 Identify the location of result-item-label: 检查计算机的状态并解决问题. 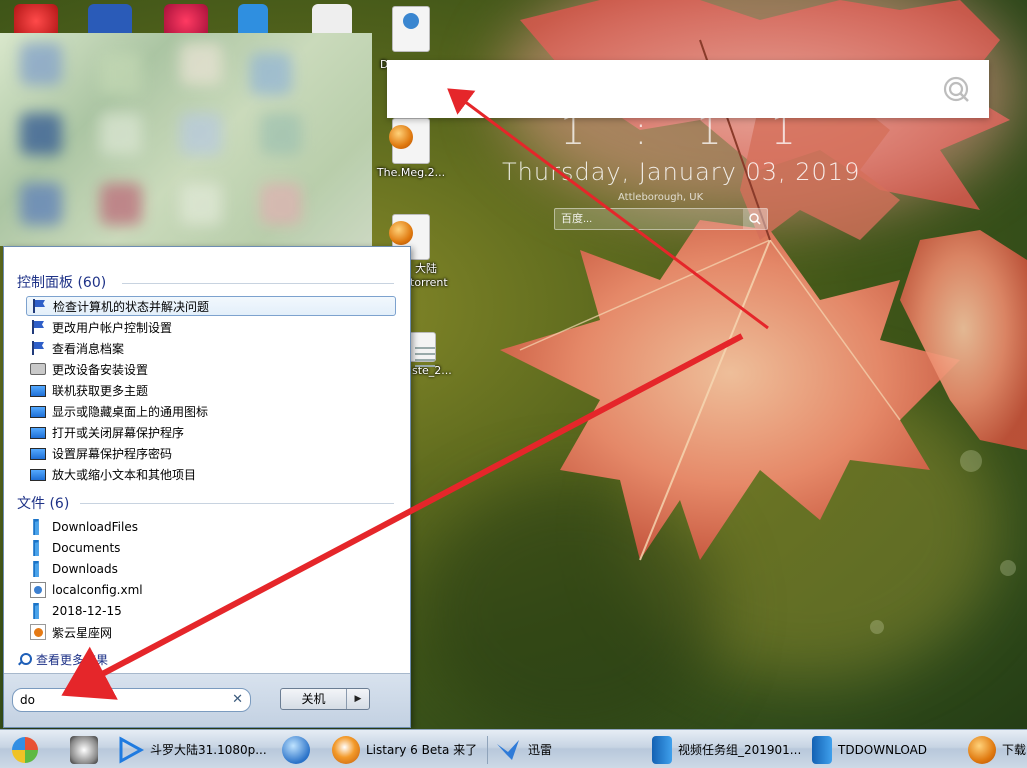
(131, 306).